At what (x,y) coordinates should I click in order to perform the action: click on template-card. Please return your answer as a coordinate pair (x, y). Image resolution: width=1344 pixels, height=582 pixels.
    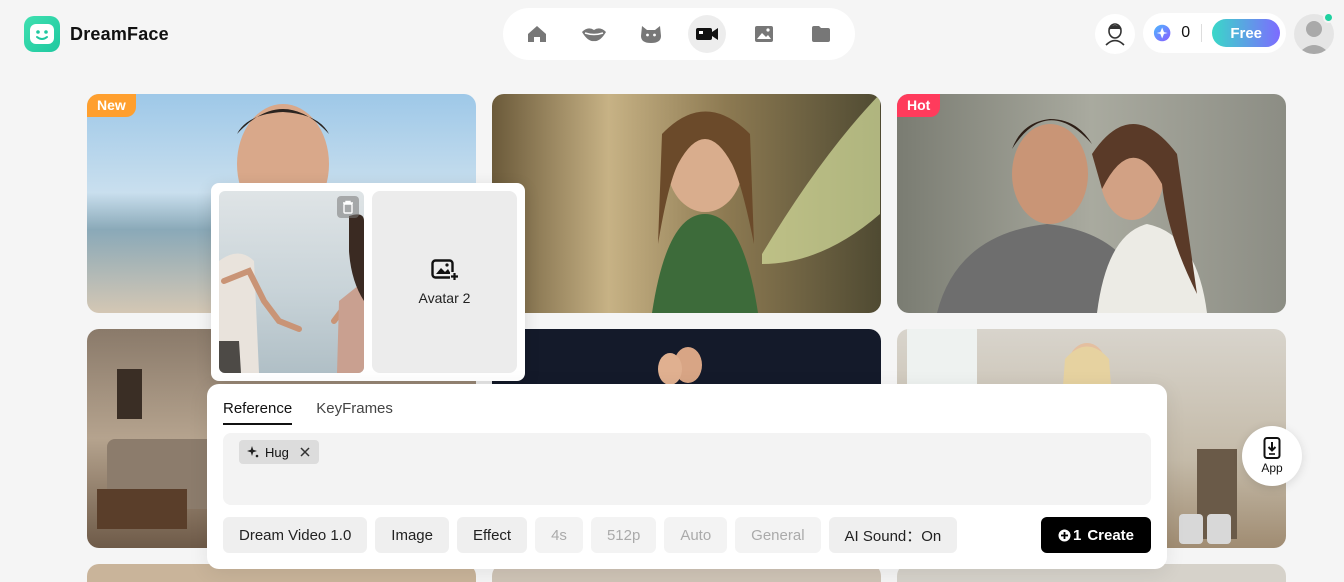
    Looking at the image, I should click on (686, 203).